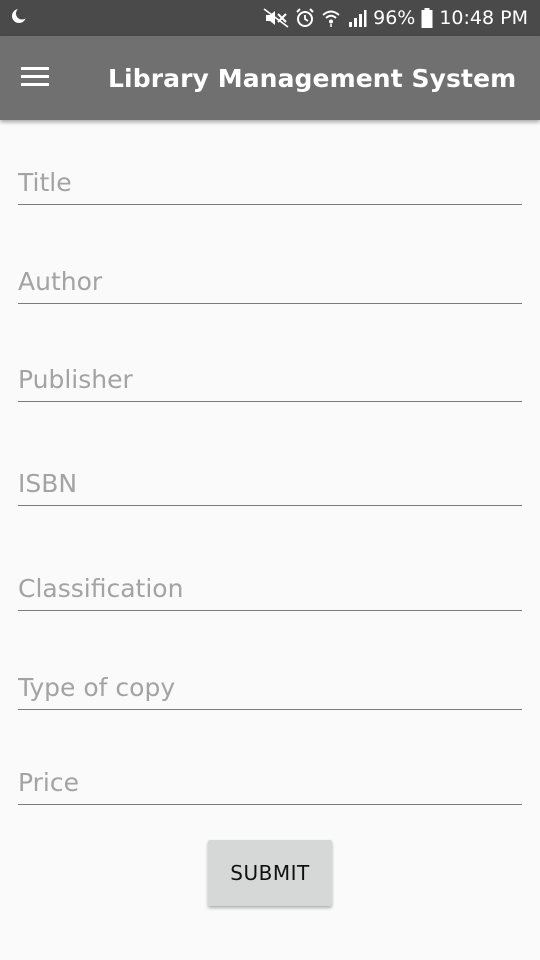  I want to click on price-input, so click(270, 782).